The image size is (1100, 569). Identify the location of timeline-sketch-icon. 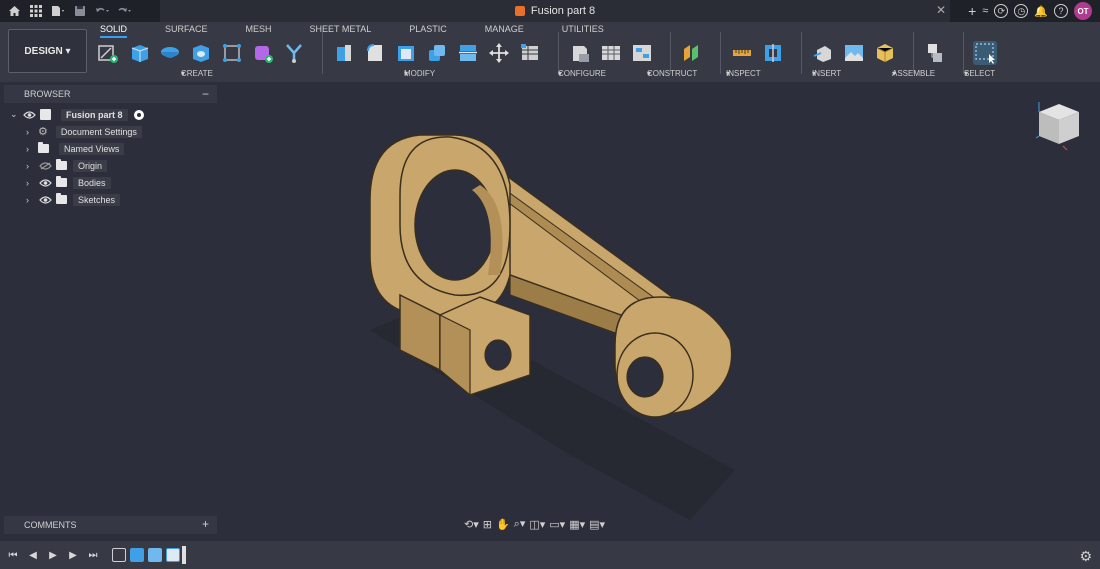
(119, 555).